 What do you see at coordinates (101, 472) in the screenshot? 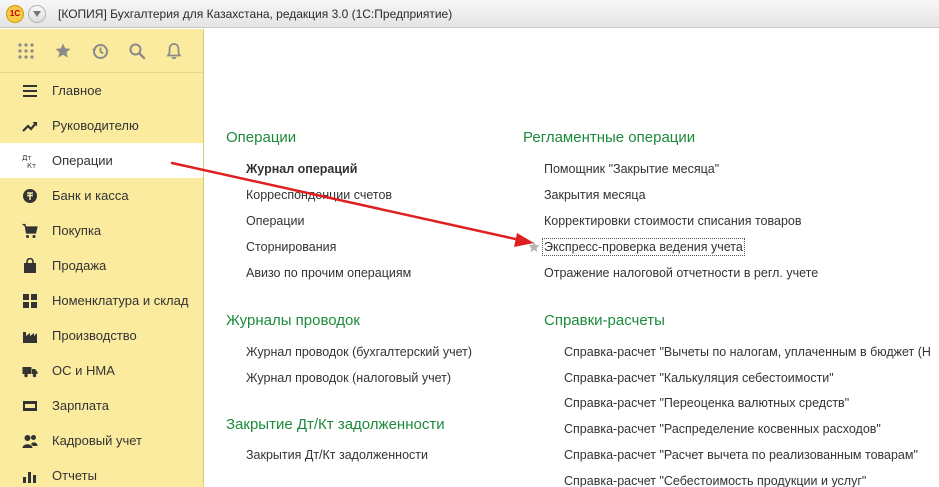
I see `section-reports: Отчеты` at bounding box center [101, 472].